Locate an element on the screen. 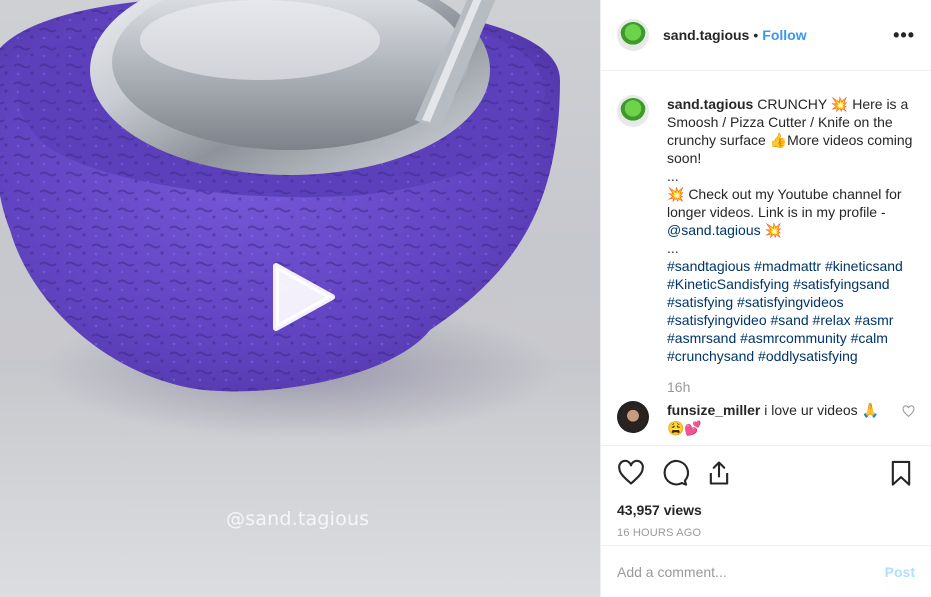 Image resolution: width=931 pixels, height=597 pixels. comment-item: funsize_miller i love ur videos 🙏 😩💕 is located at coordinates (766, 419).